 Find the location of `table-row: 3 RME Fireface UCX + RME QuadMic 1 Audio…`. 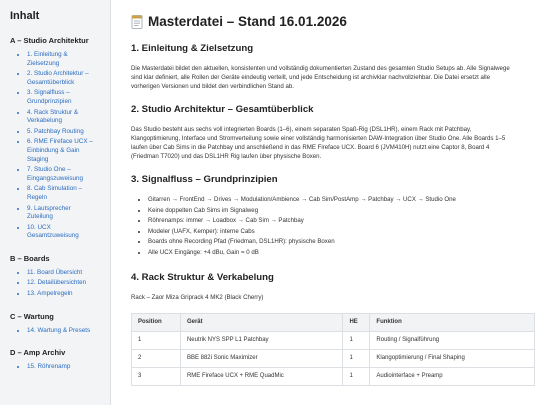

table-row: 3 RME Fireface UCX + RME QuadMic 1 Audio… is located at coordinates (333, 376).